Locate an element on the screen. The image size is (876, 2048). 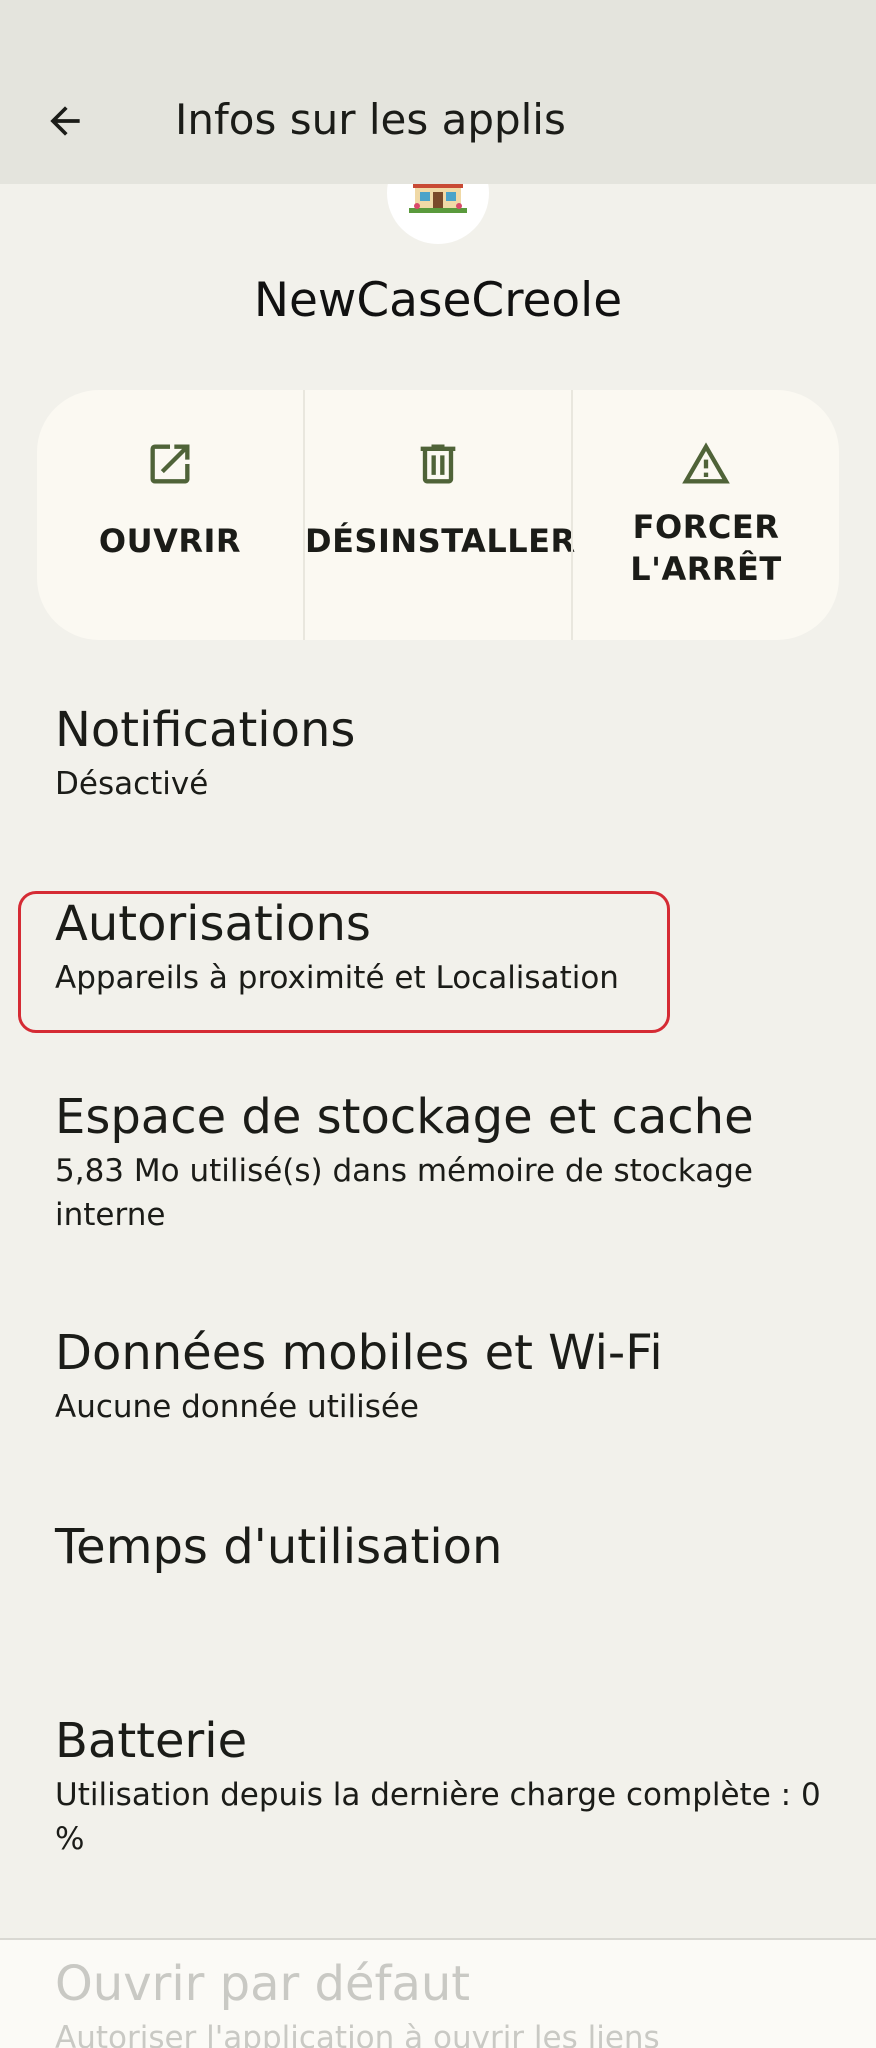
open-button-label: OUVRIR is located at coordinates (170, 541).